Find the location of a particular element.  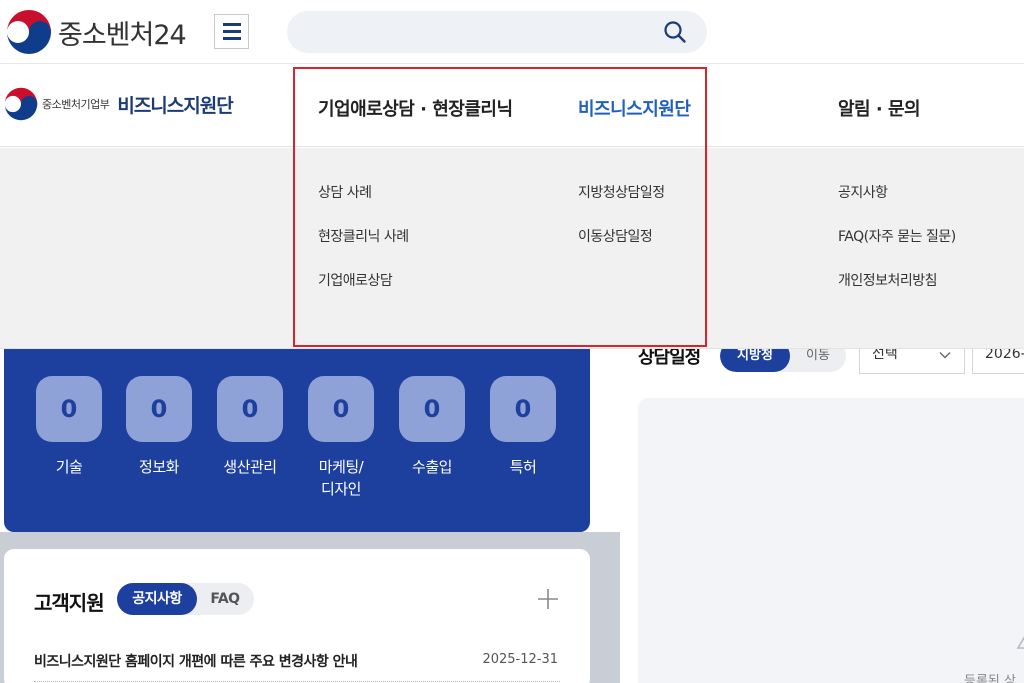

menu-item-consult-cases: 상담 사례 is located at coordinates (363, 204).